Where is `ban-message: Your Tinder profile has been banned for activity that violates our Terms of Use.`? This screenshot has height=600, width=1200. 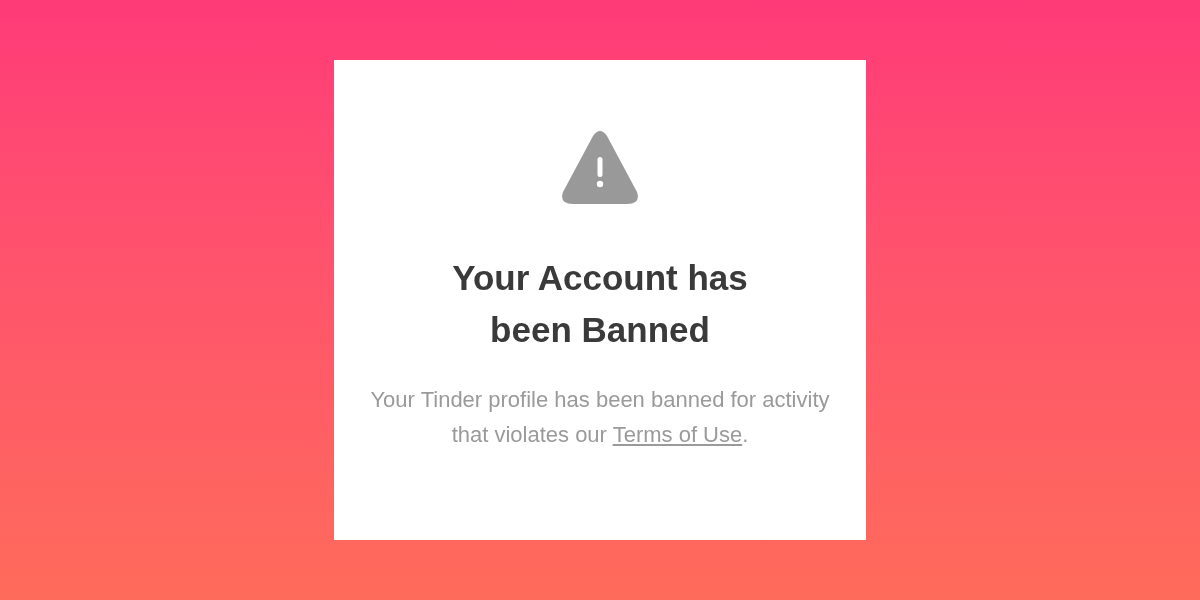
ban-message: Your Tinder profile has been banned for activity that violates our Terms of Use. is located at coordinates (600, 417).